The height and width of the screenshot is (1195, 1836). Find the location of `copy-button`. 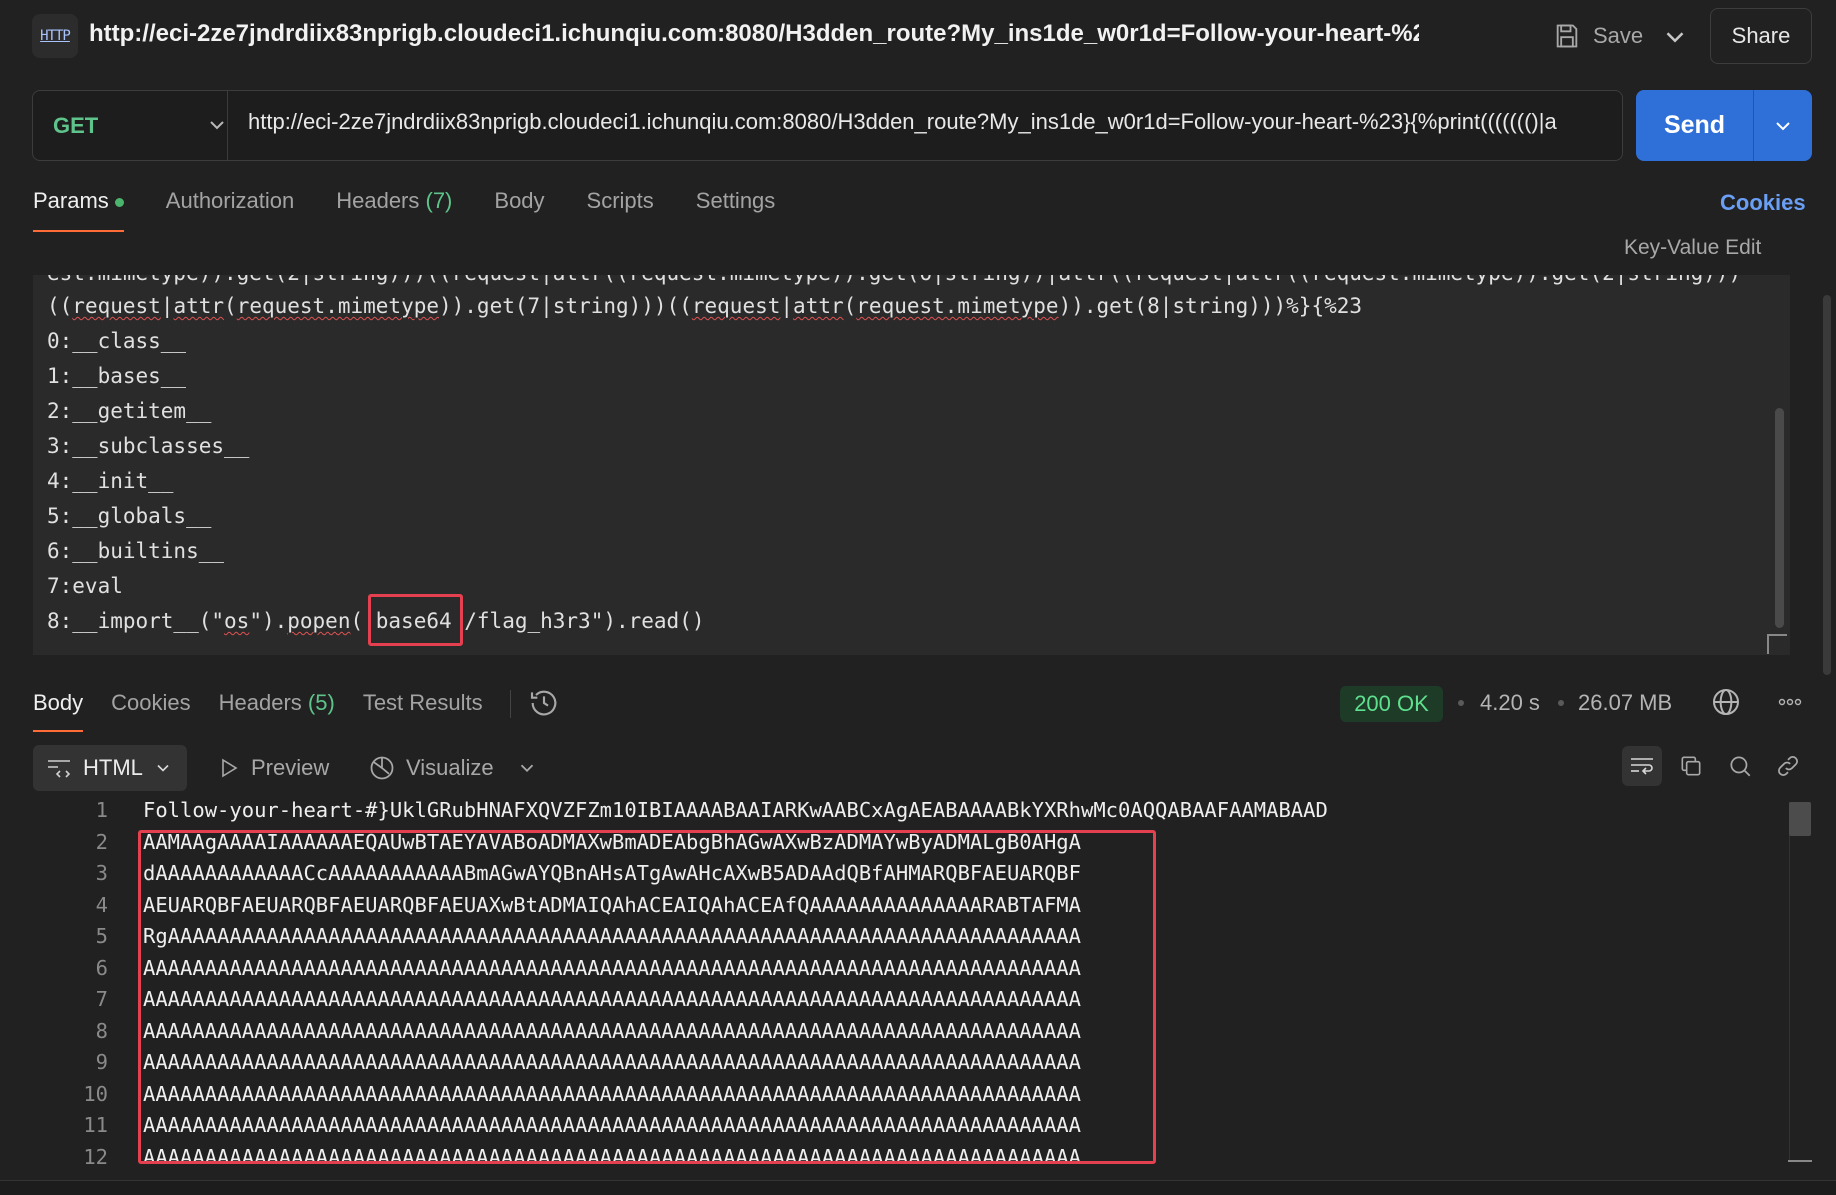

copy-button is located at coordinates (1691, 766).